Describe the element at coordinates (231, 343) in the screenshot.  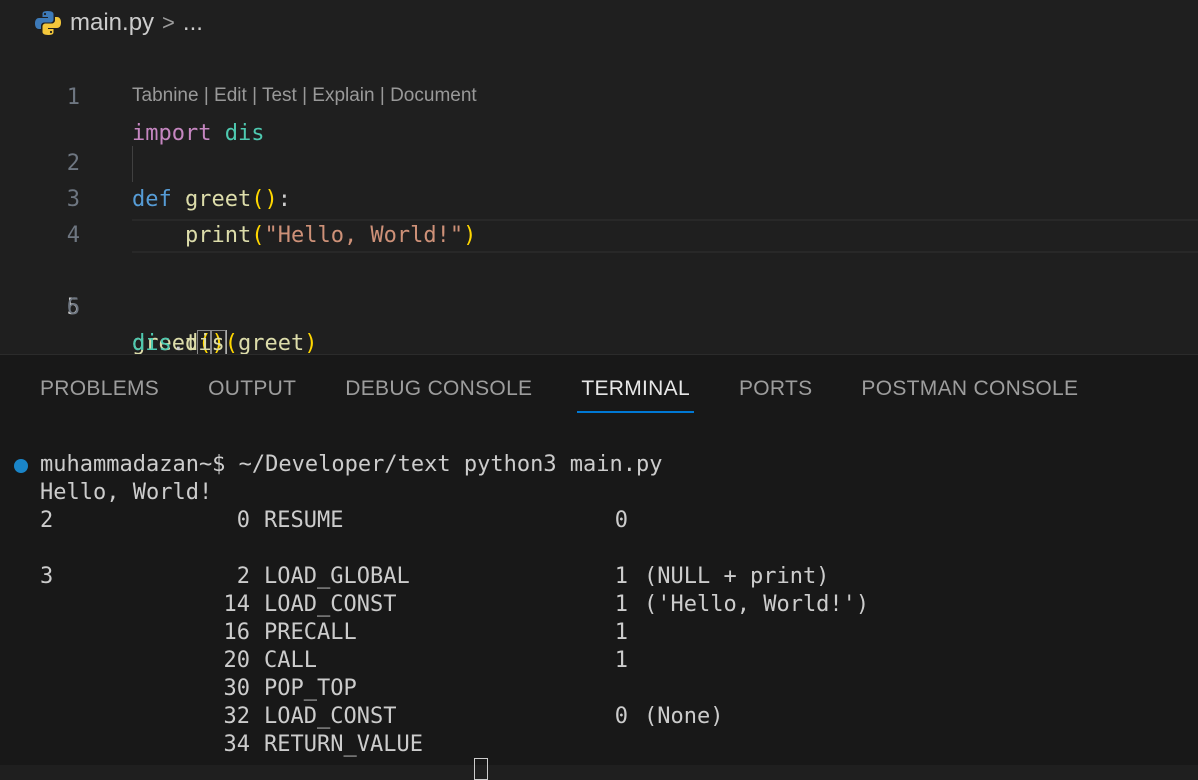
I see `open-paren: (` at that location.